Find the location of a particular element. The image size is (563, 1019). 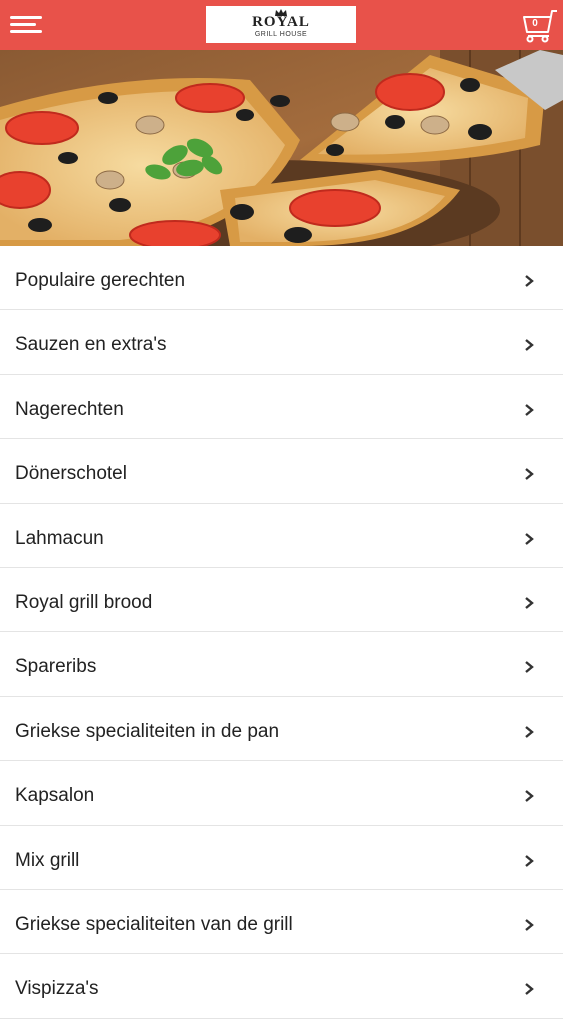

top-bar: ROYAL GRILL HOUSE 0 is located at coordinates (281, 25).